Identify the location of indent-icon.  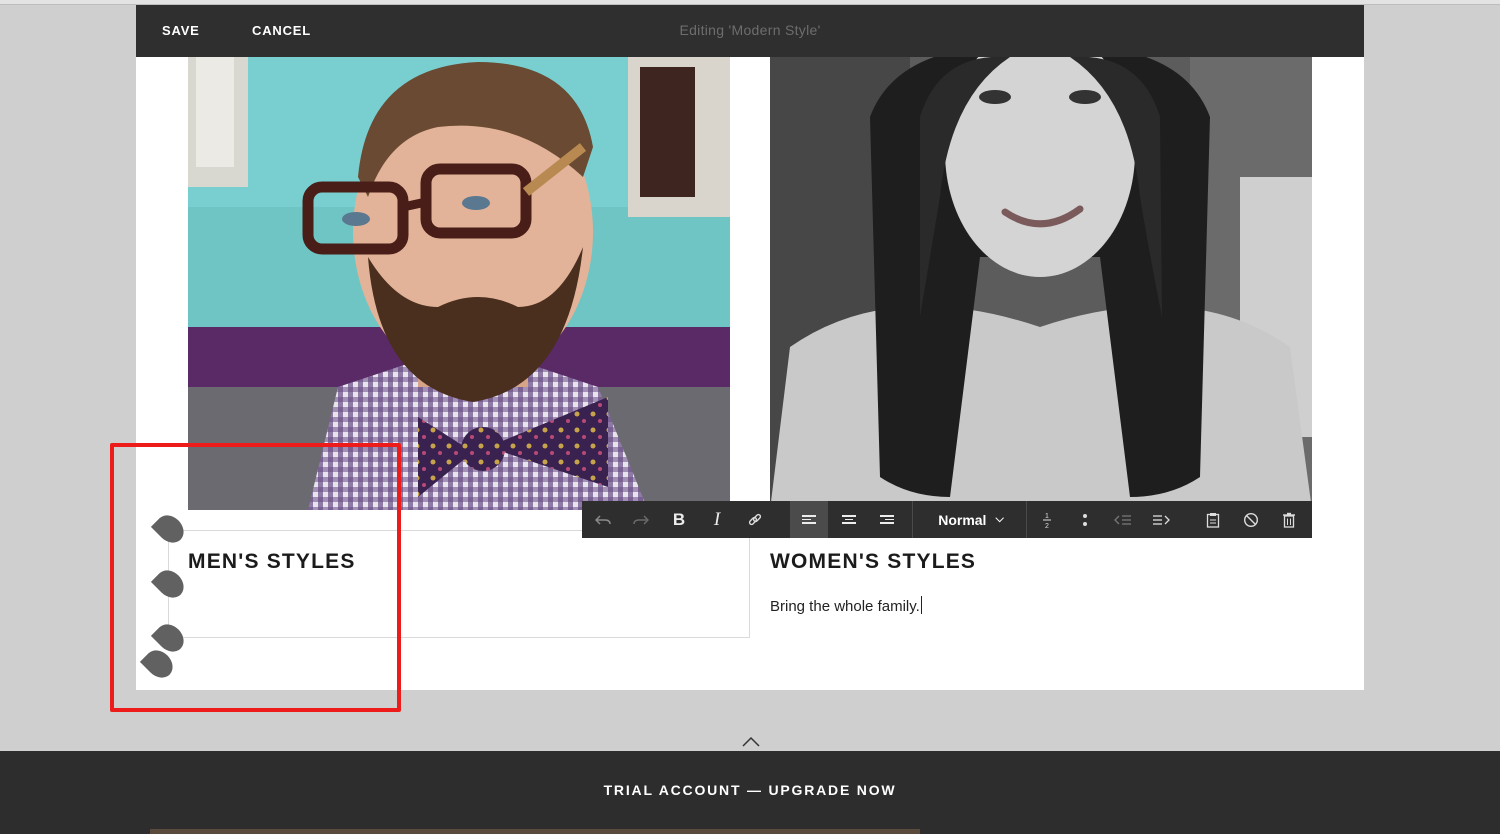
(1161, 519).